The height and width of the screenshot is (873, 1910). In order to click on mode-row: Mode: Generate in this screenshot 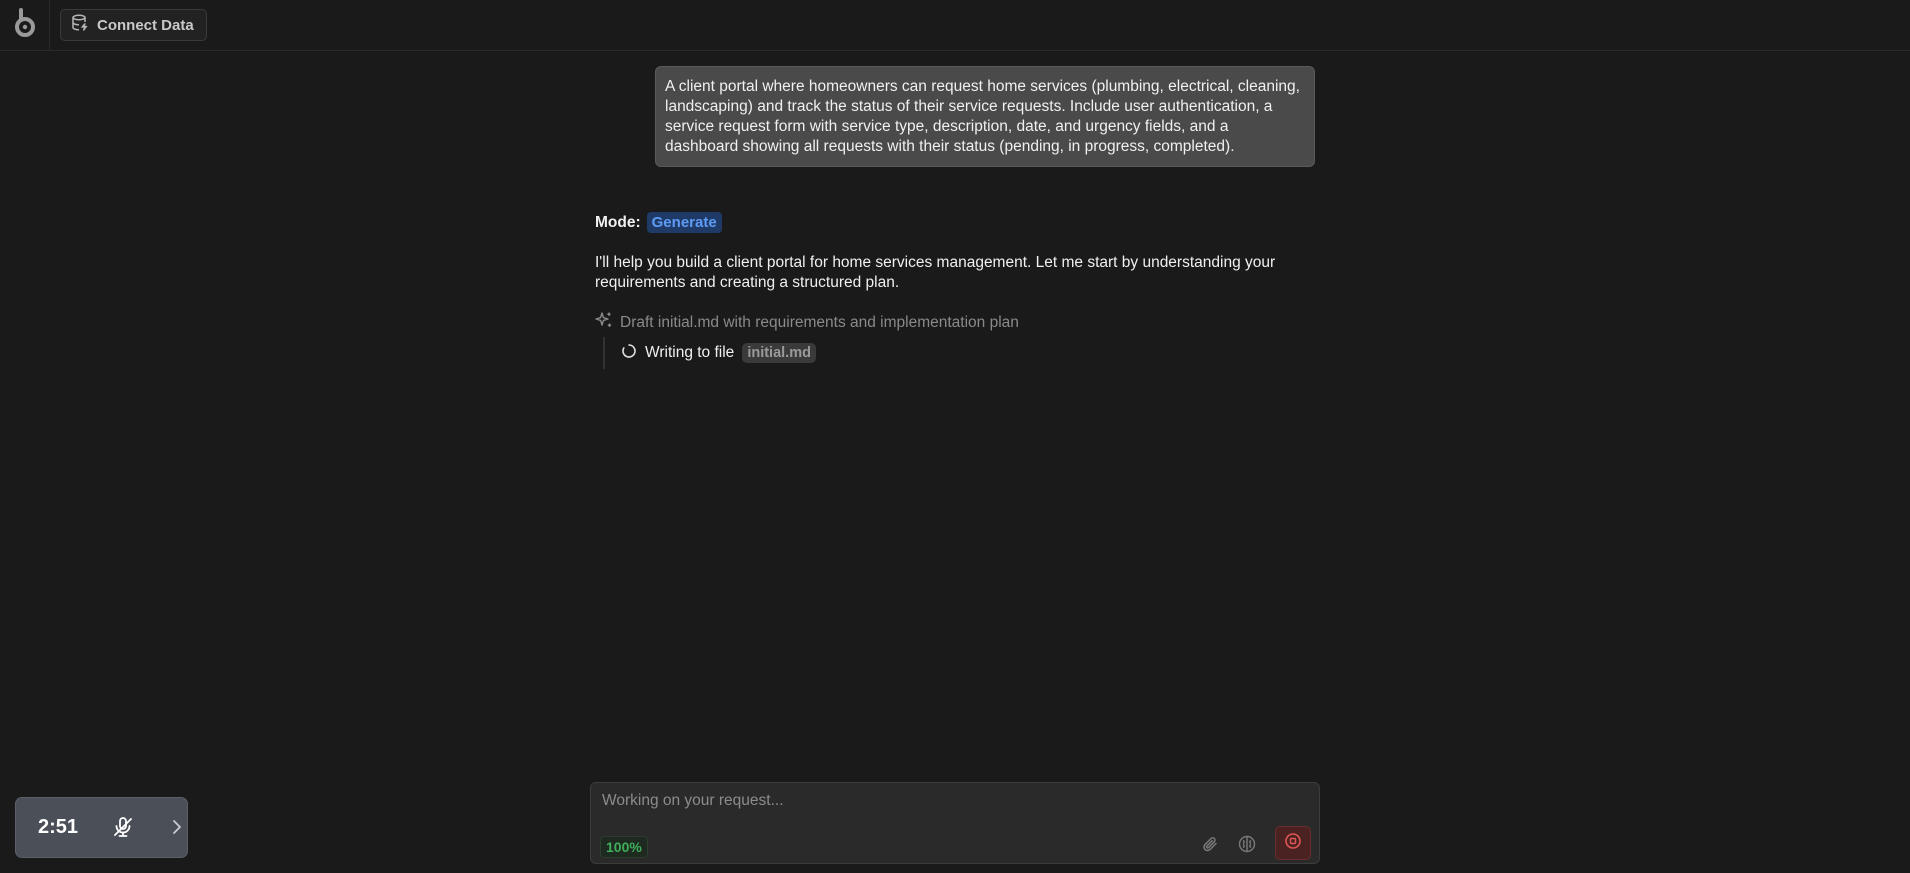, I will do `click(955, 222)`.